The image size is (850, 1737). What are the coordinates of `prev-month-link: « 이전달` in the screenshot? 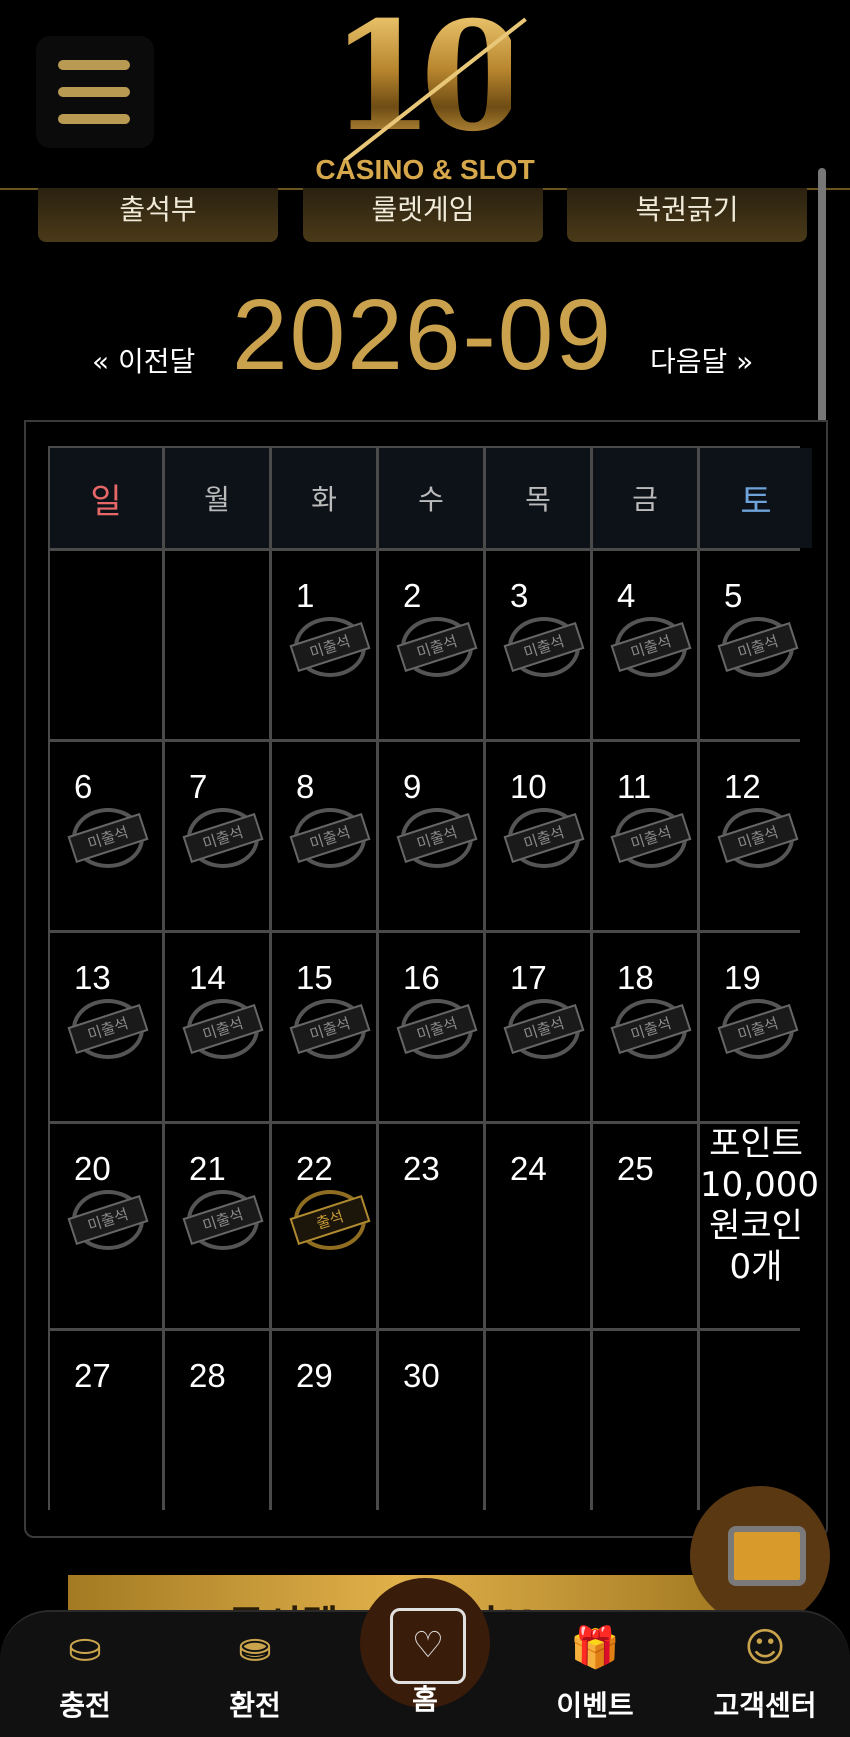 It's located at (143, 360).